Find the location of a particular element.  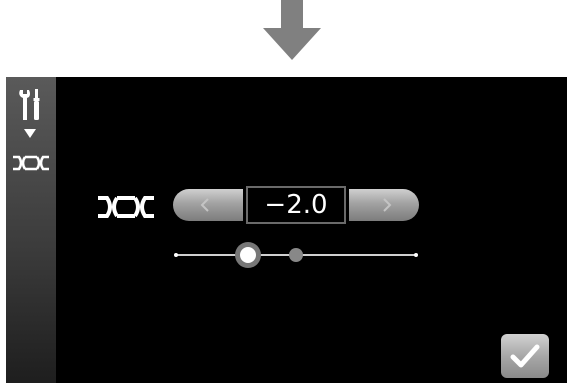

chevron-left-icon is located at coordinates (204, 205).